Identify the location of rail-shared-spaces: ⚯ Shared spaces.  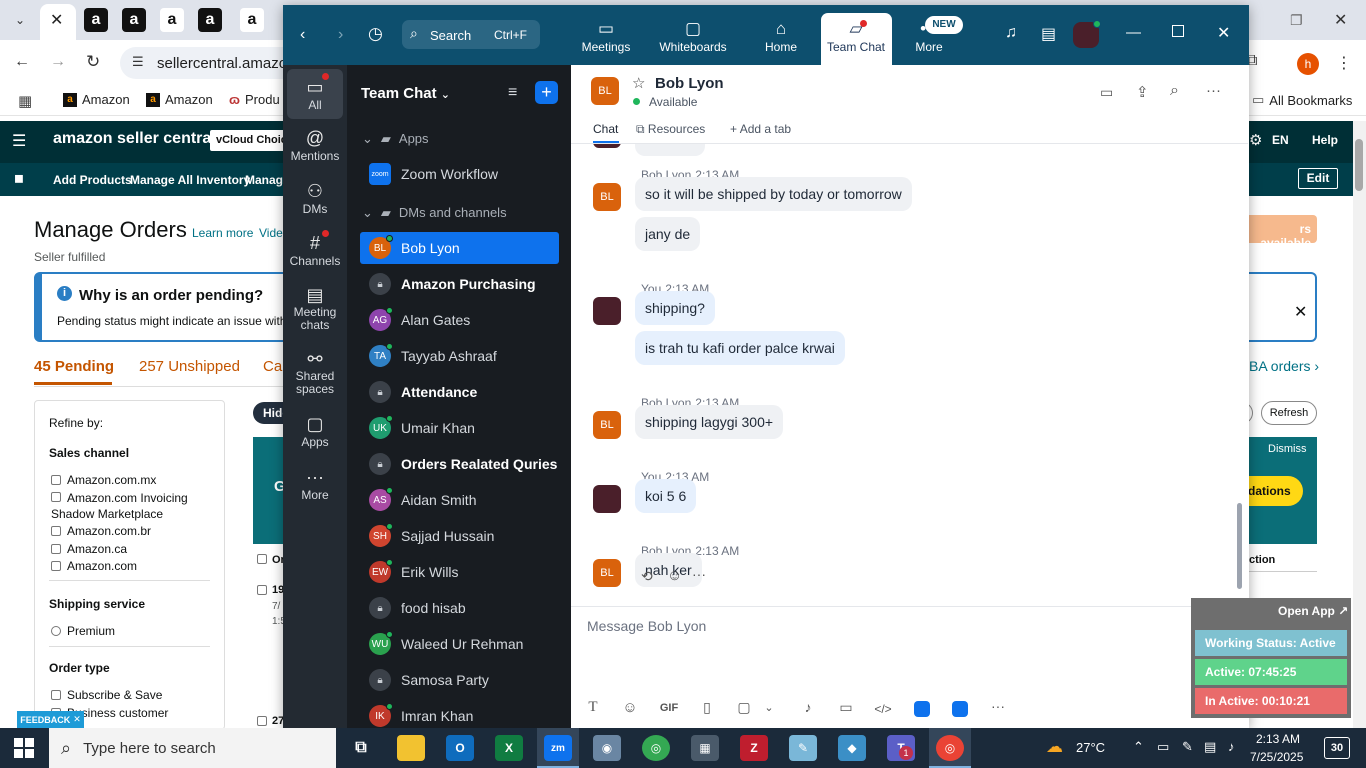
(315, 372).